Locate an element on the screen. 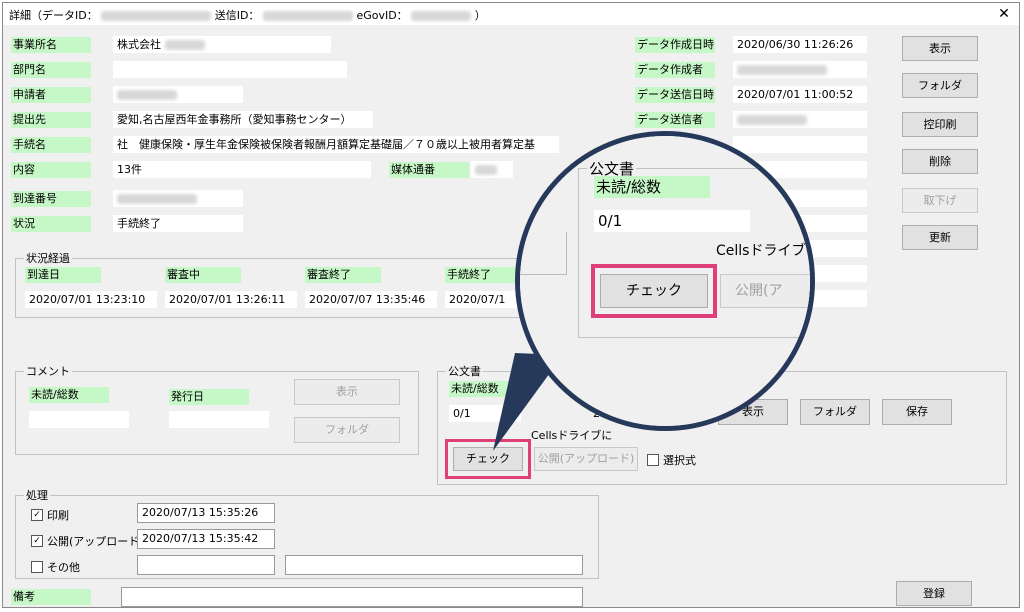 The image size is (1024, 612). mag-publish-button: 公開(ア is located at coordinates (765, 291).